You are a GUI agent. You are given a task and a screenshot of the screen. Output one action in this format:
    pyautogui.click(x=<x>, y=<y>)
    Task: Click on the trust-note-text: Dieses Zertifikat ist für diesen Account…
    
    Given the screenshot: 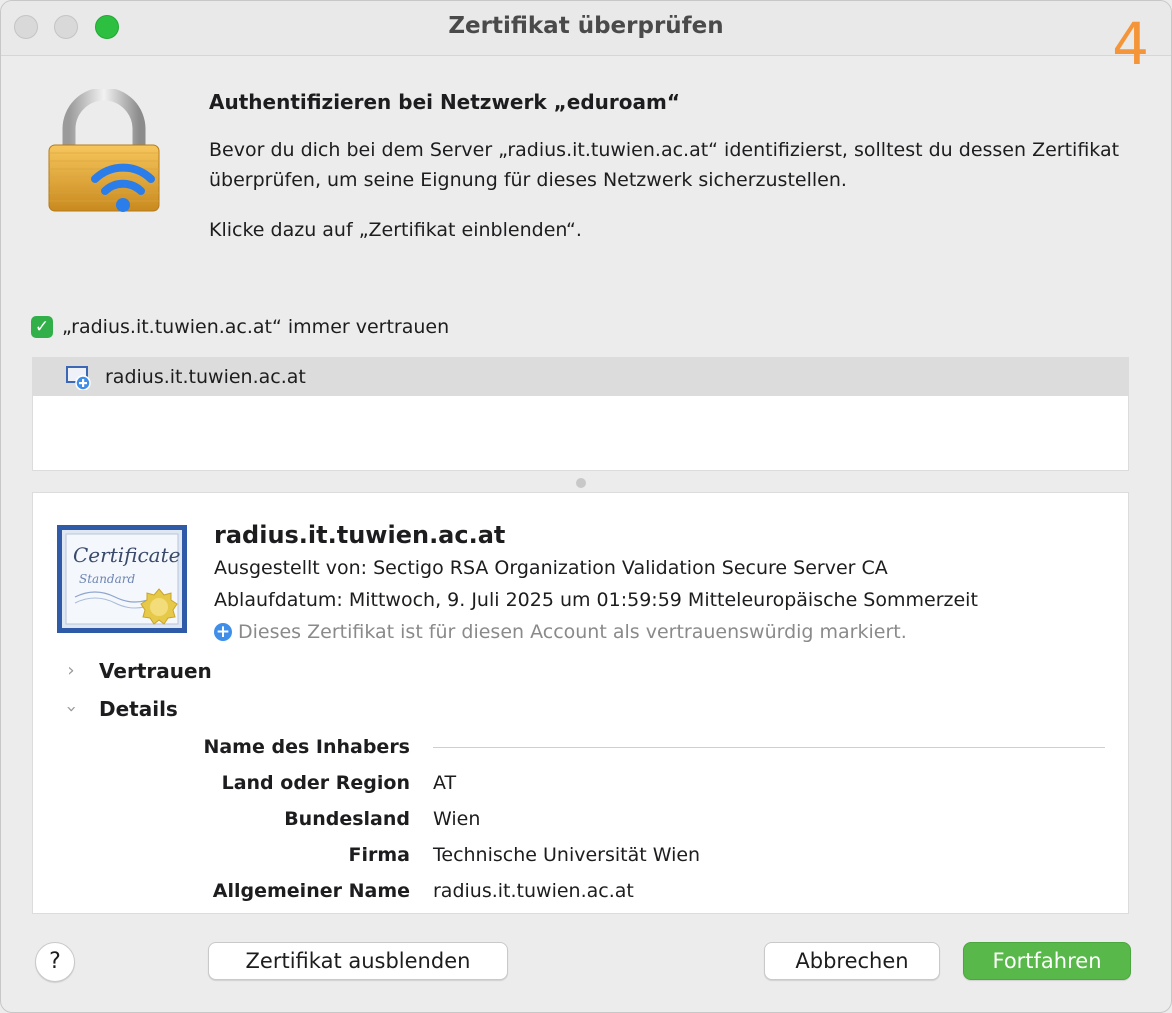 What is the action you would take?
    pyautogui.click(x=572, y=632)
    